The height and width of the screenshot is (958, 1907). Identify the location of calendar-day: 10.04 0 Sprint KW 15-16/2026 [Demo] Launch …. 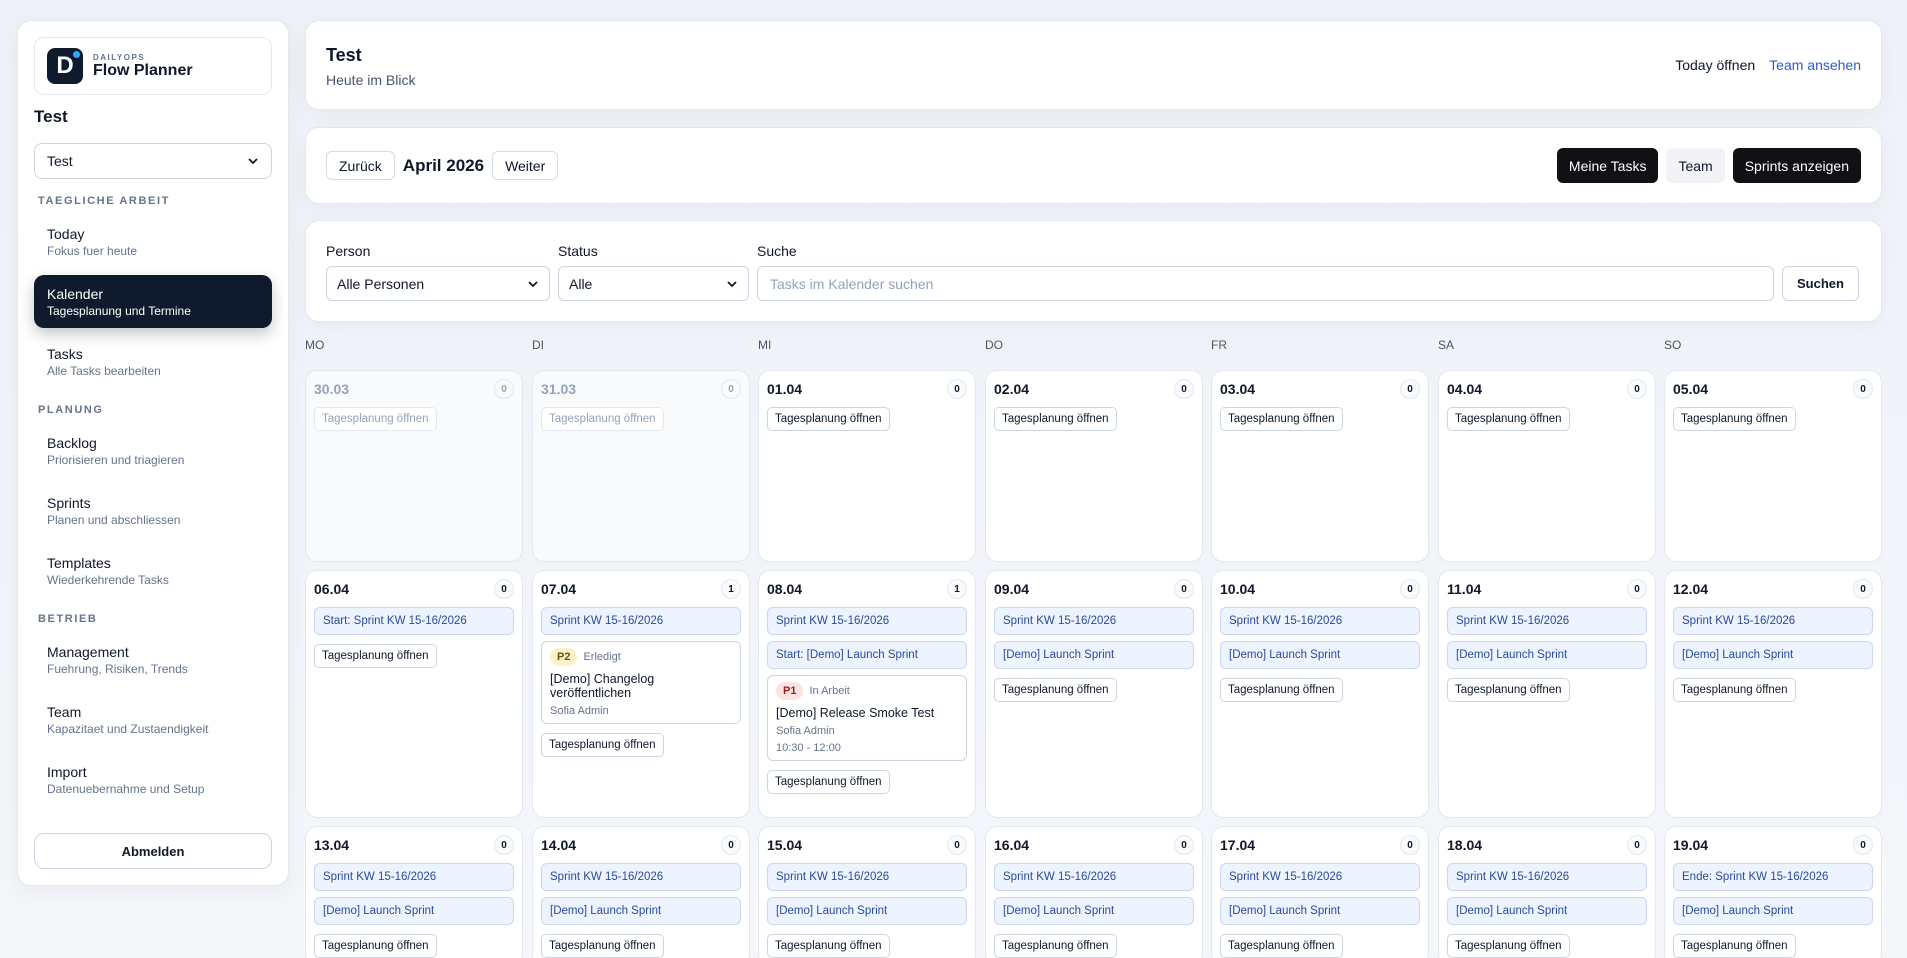
(1320, 694).